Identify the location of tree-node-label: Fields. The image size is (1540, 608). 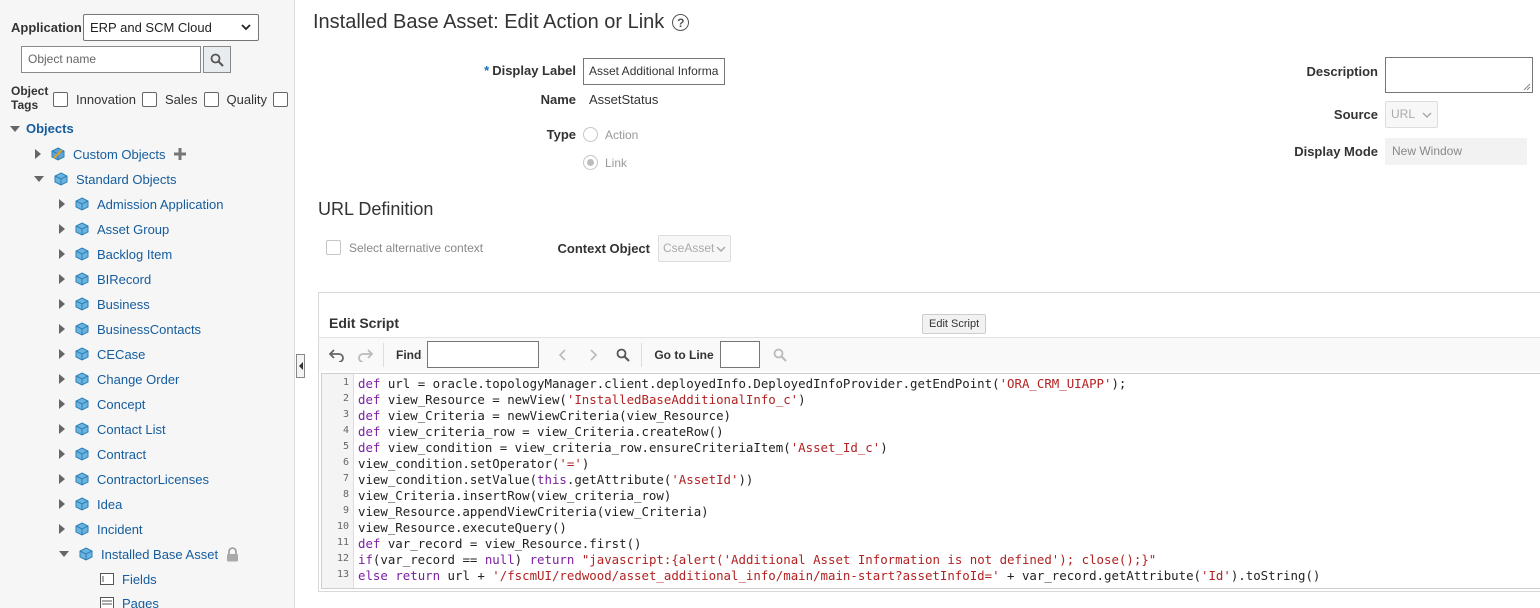
(139, 579).